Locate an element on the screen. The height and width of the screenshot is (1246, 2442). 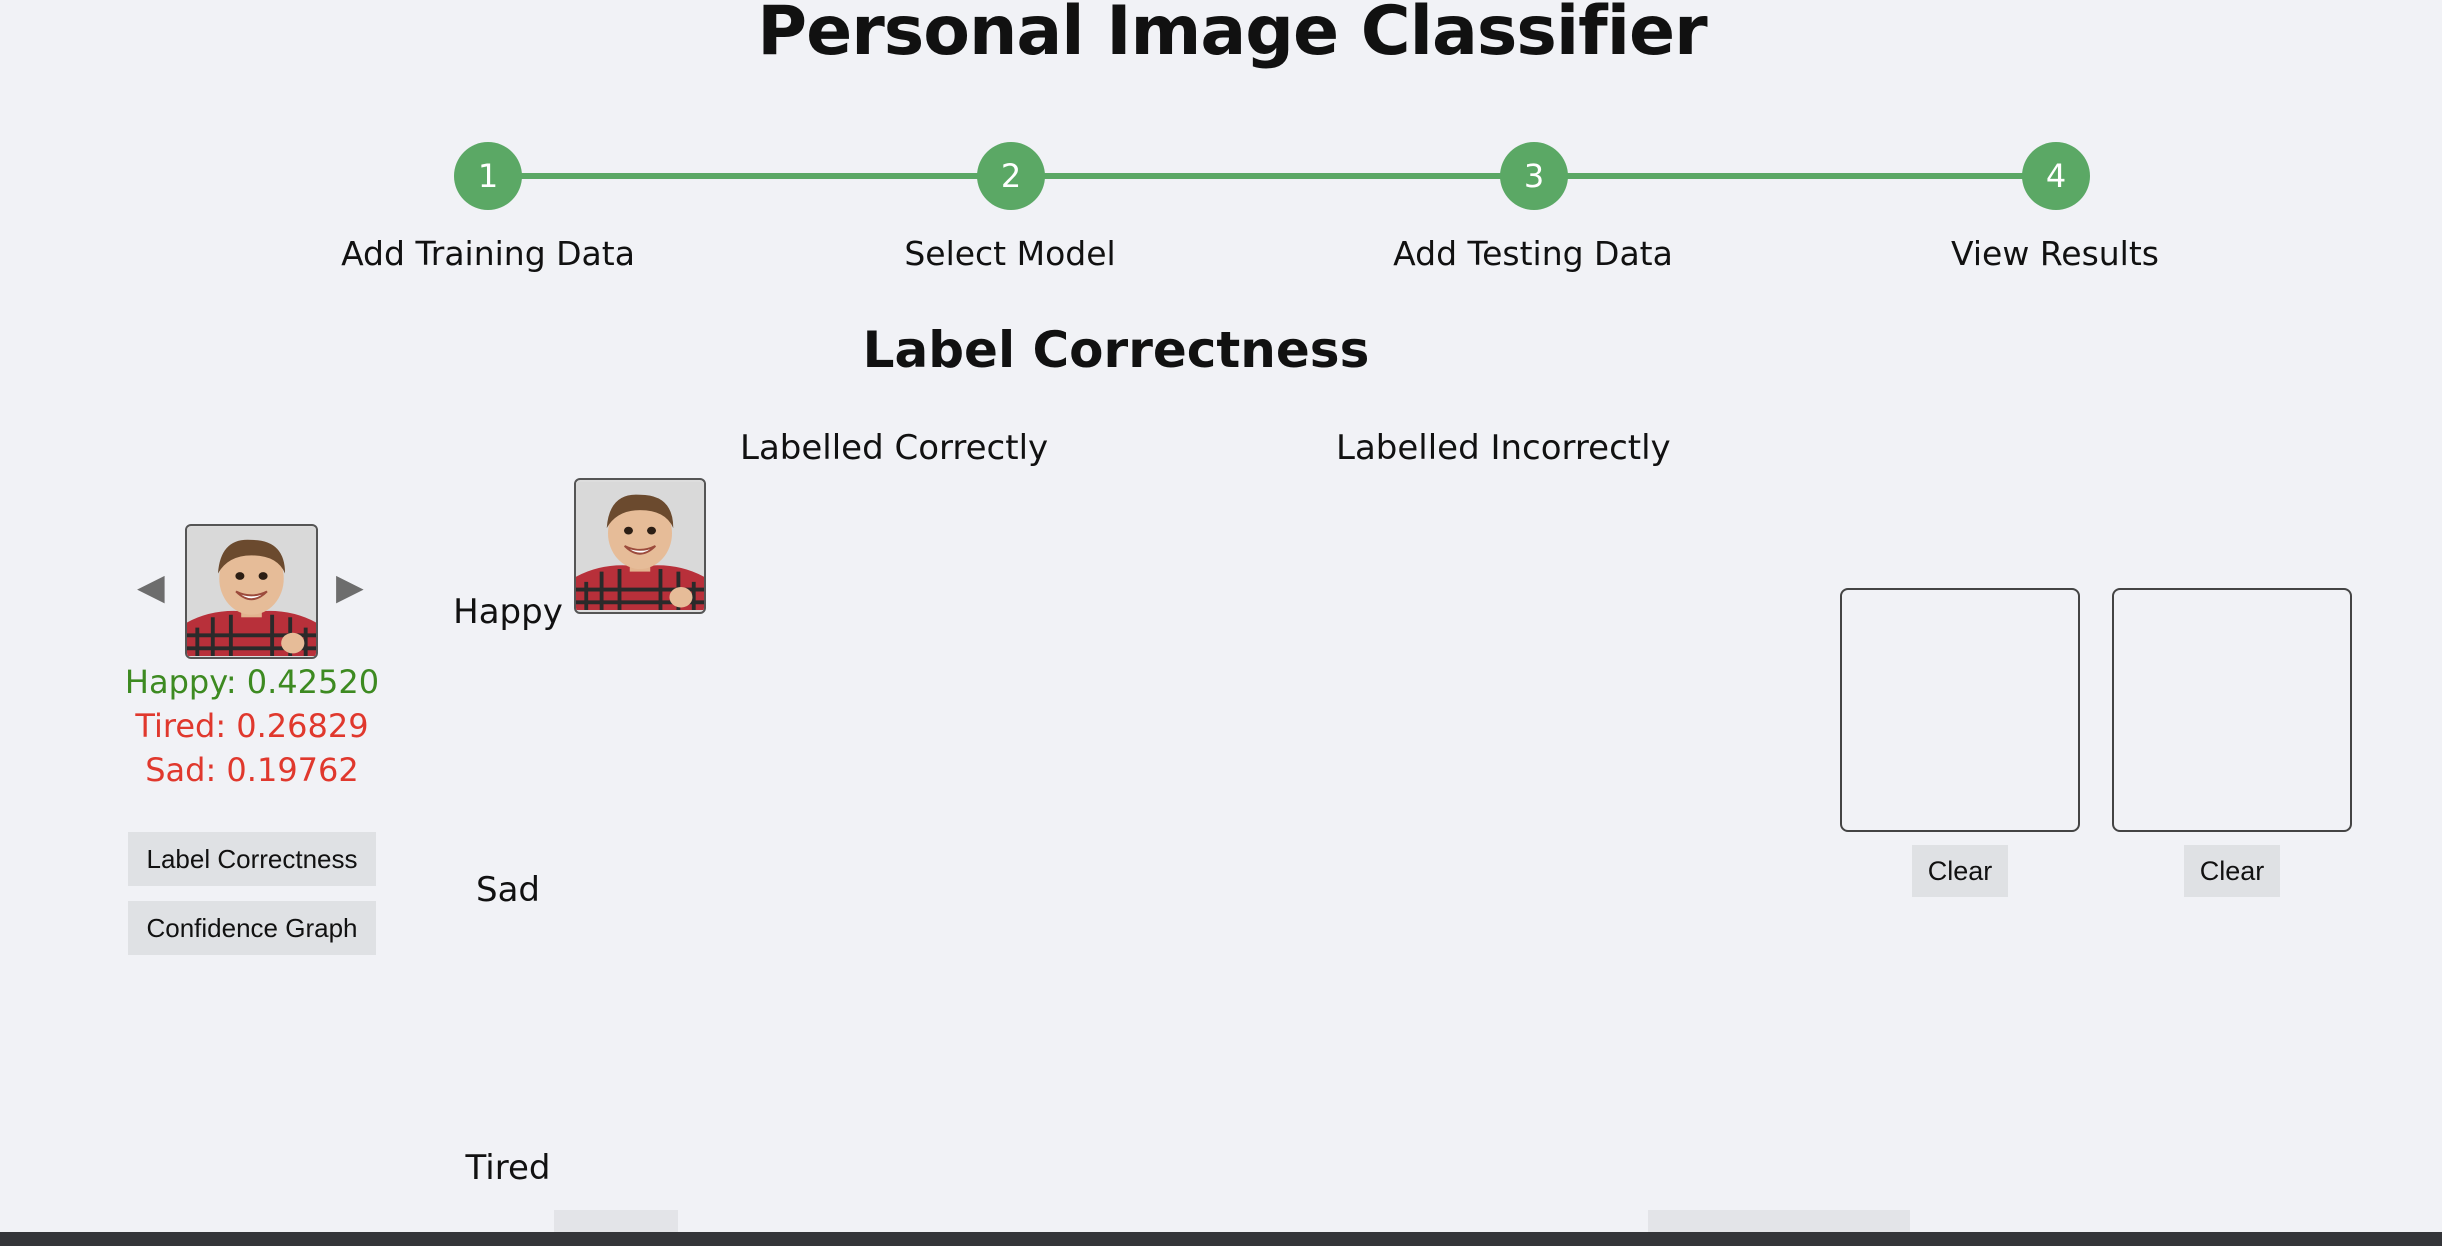
confidence-sad: Sad: 0.19762 is located at coordinates (252, 770).